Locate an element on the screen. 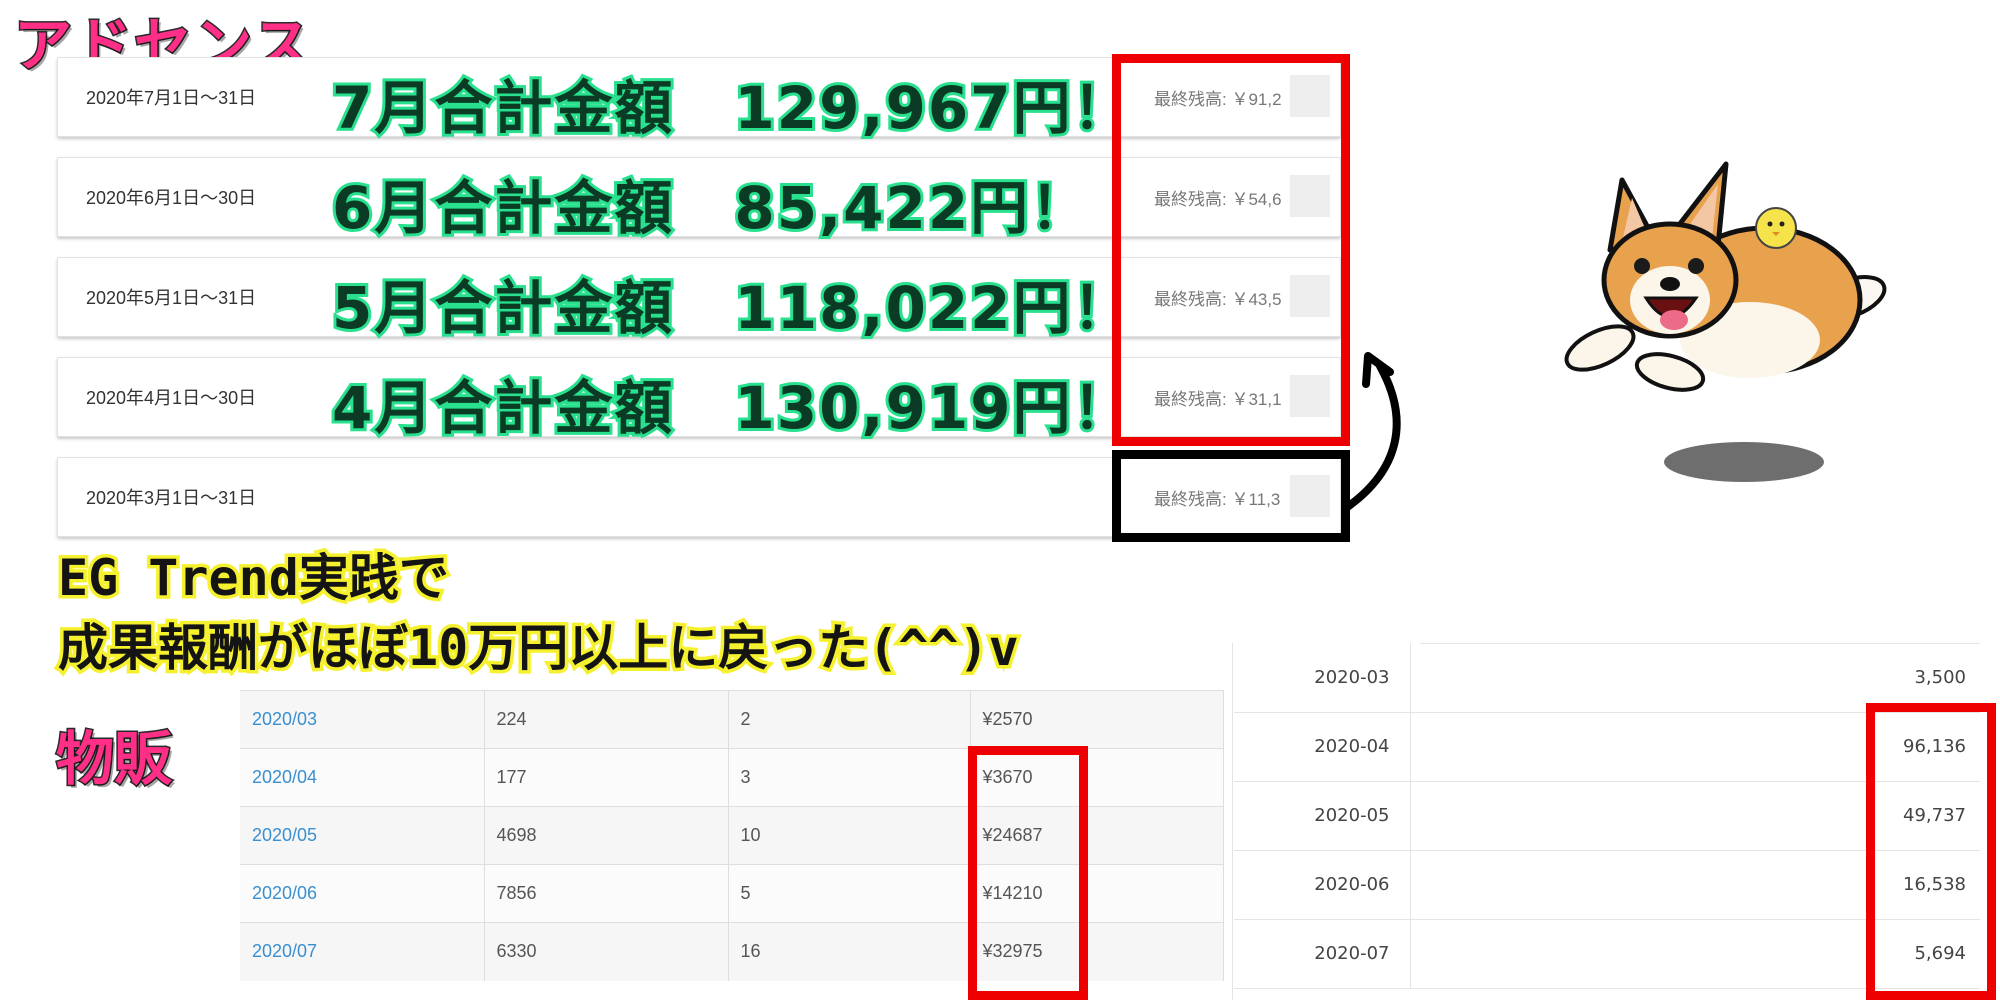  row-month-link: 2020/04 is located at coordinates (362, 777).